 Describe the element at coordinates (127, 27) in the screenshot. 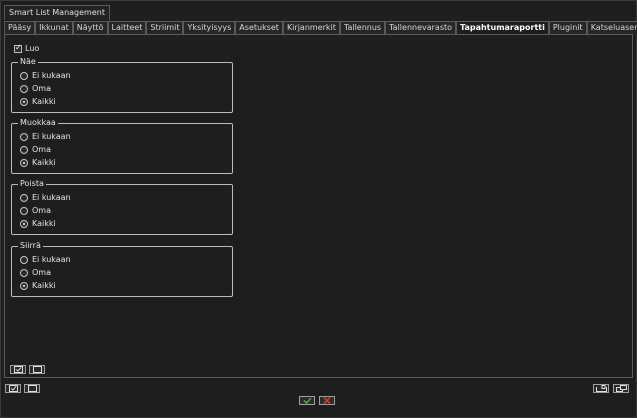

I see `tab-laitteet: Laitteet` at that location.